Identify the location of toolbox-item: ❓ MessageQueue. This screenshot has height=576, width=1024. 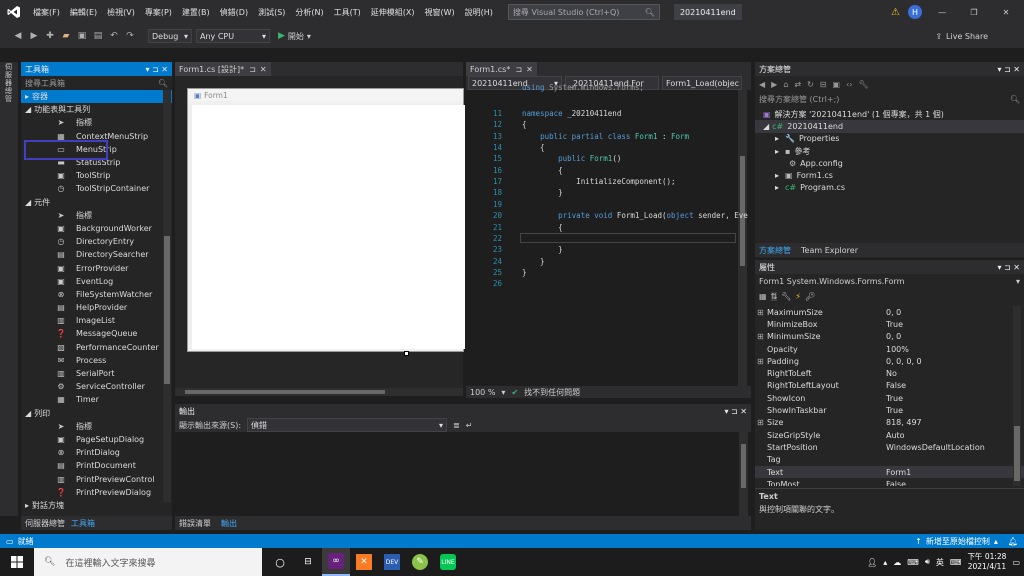
(96, 333).